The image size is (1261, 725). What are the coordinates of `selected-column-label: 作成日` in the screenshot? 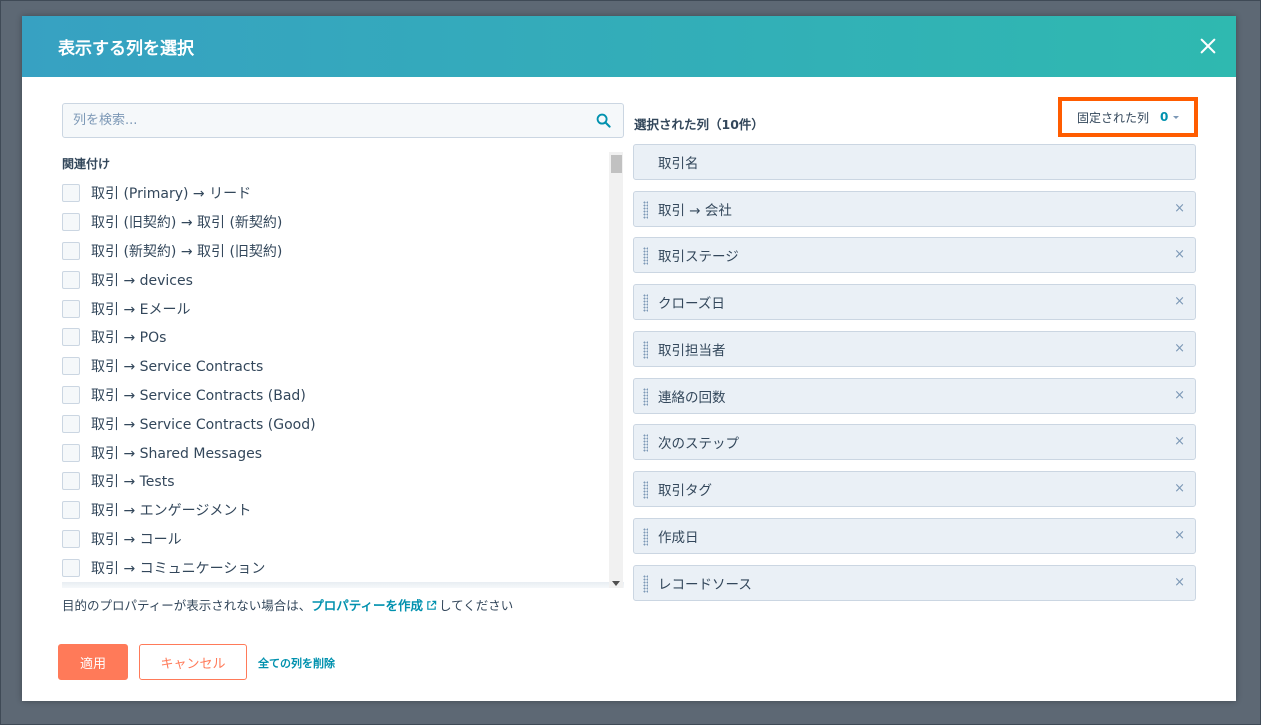 It's located at (678, 538).